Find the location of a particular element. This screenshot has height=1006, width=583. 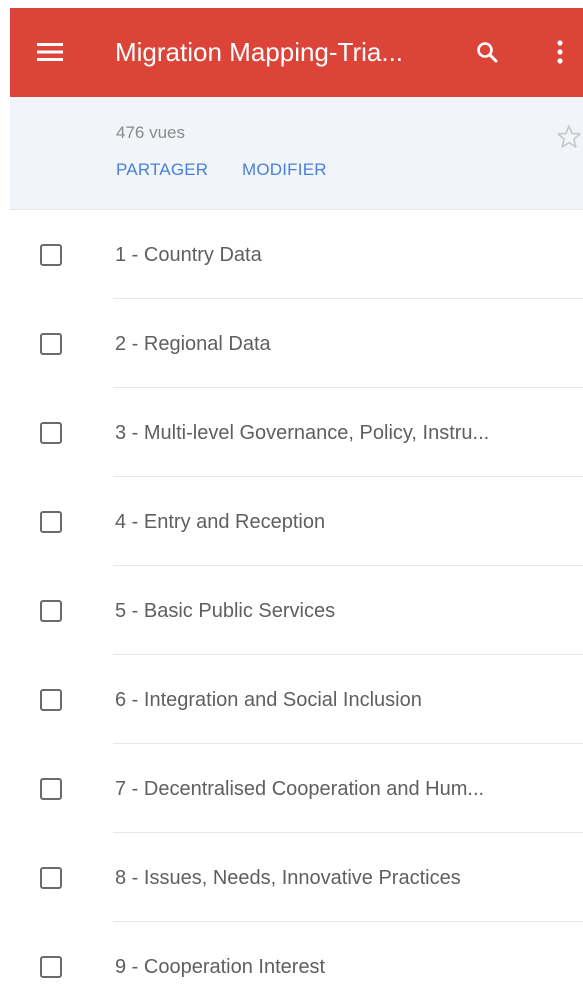

list-item: 4 - Entry and Reception is located at coordinates (291, 521).